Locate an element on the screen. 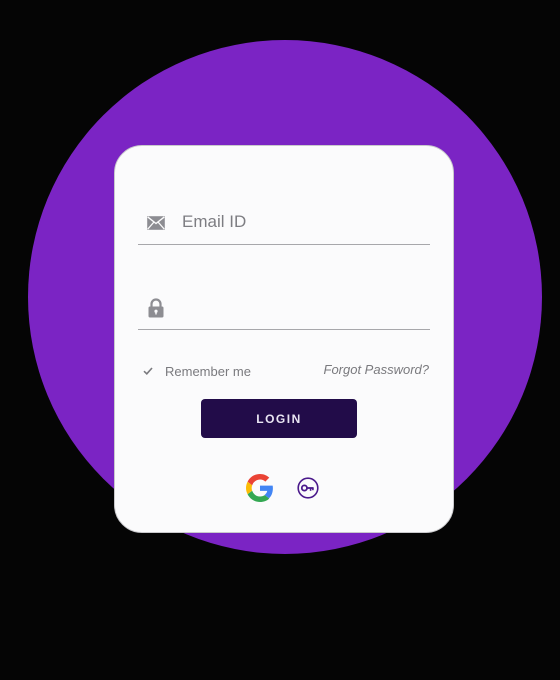 This screenshot has width=560, height=680. remember-me-label: Remember me is located at coordinates (208, 371).